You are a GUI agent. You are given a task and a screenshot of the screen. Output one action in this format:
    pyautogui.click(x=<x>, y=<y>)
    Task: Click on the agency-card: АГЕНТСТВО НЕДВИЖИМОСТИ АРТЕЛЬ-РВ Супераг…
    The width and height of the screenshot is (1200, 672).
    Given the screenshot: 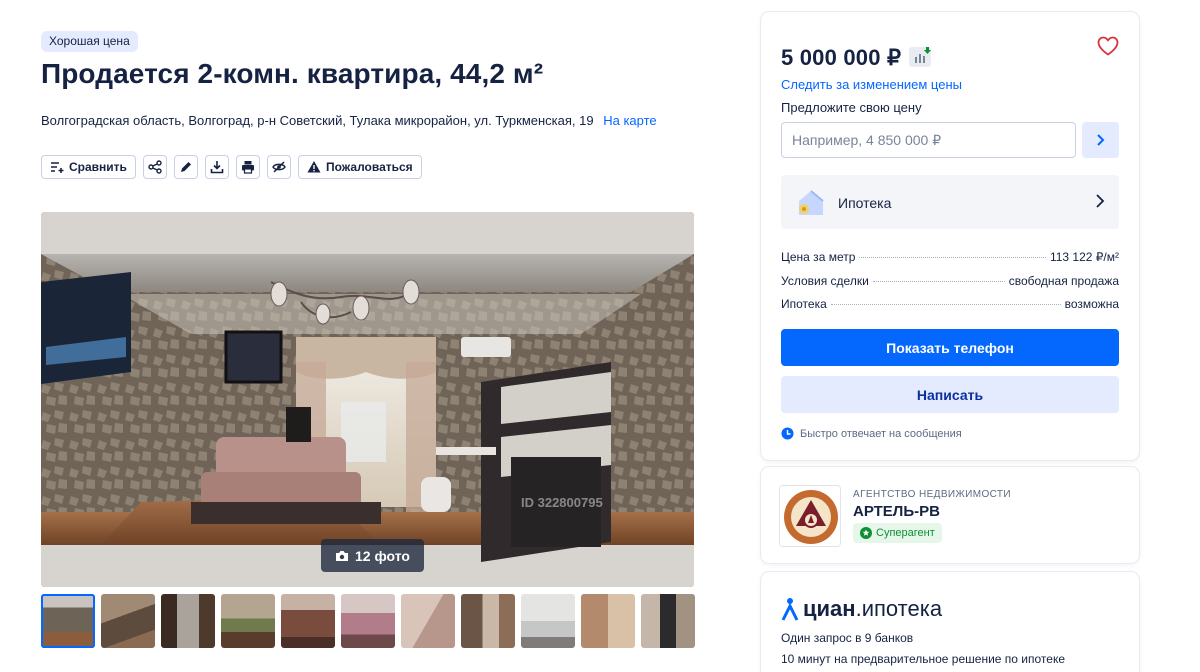 What is the action you would take?
    pyautogui.click(x=950, y=515)
    